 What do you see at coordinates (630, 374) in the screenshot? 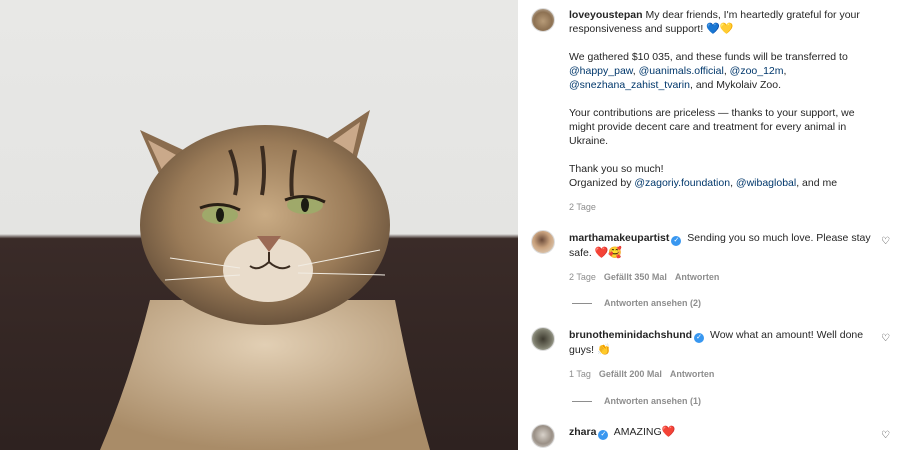
I see `comment-likes: Gefällt 200 Mal` at bounding box center [630, 374].